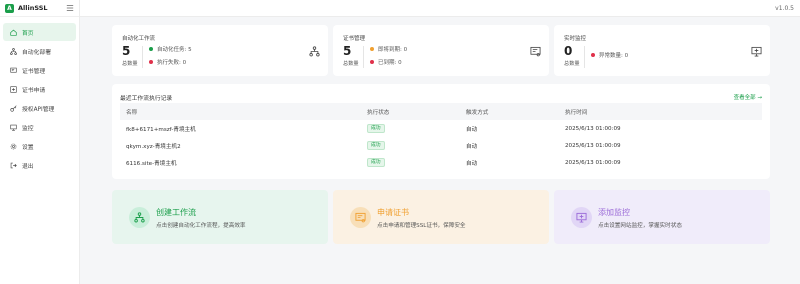 The width and height of the screenshot is (800, 284). Describe the element at coordinates (28, 128) in the screenshot. I see `sidebar-item-label: 监控` at that location.